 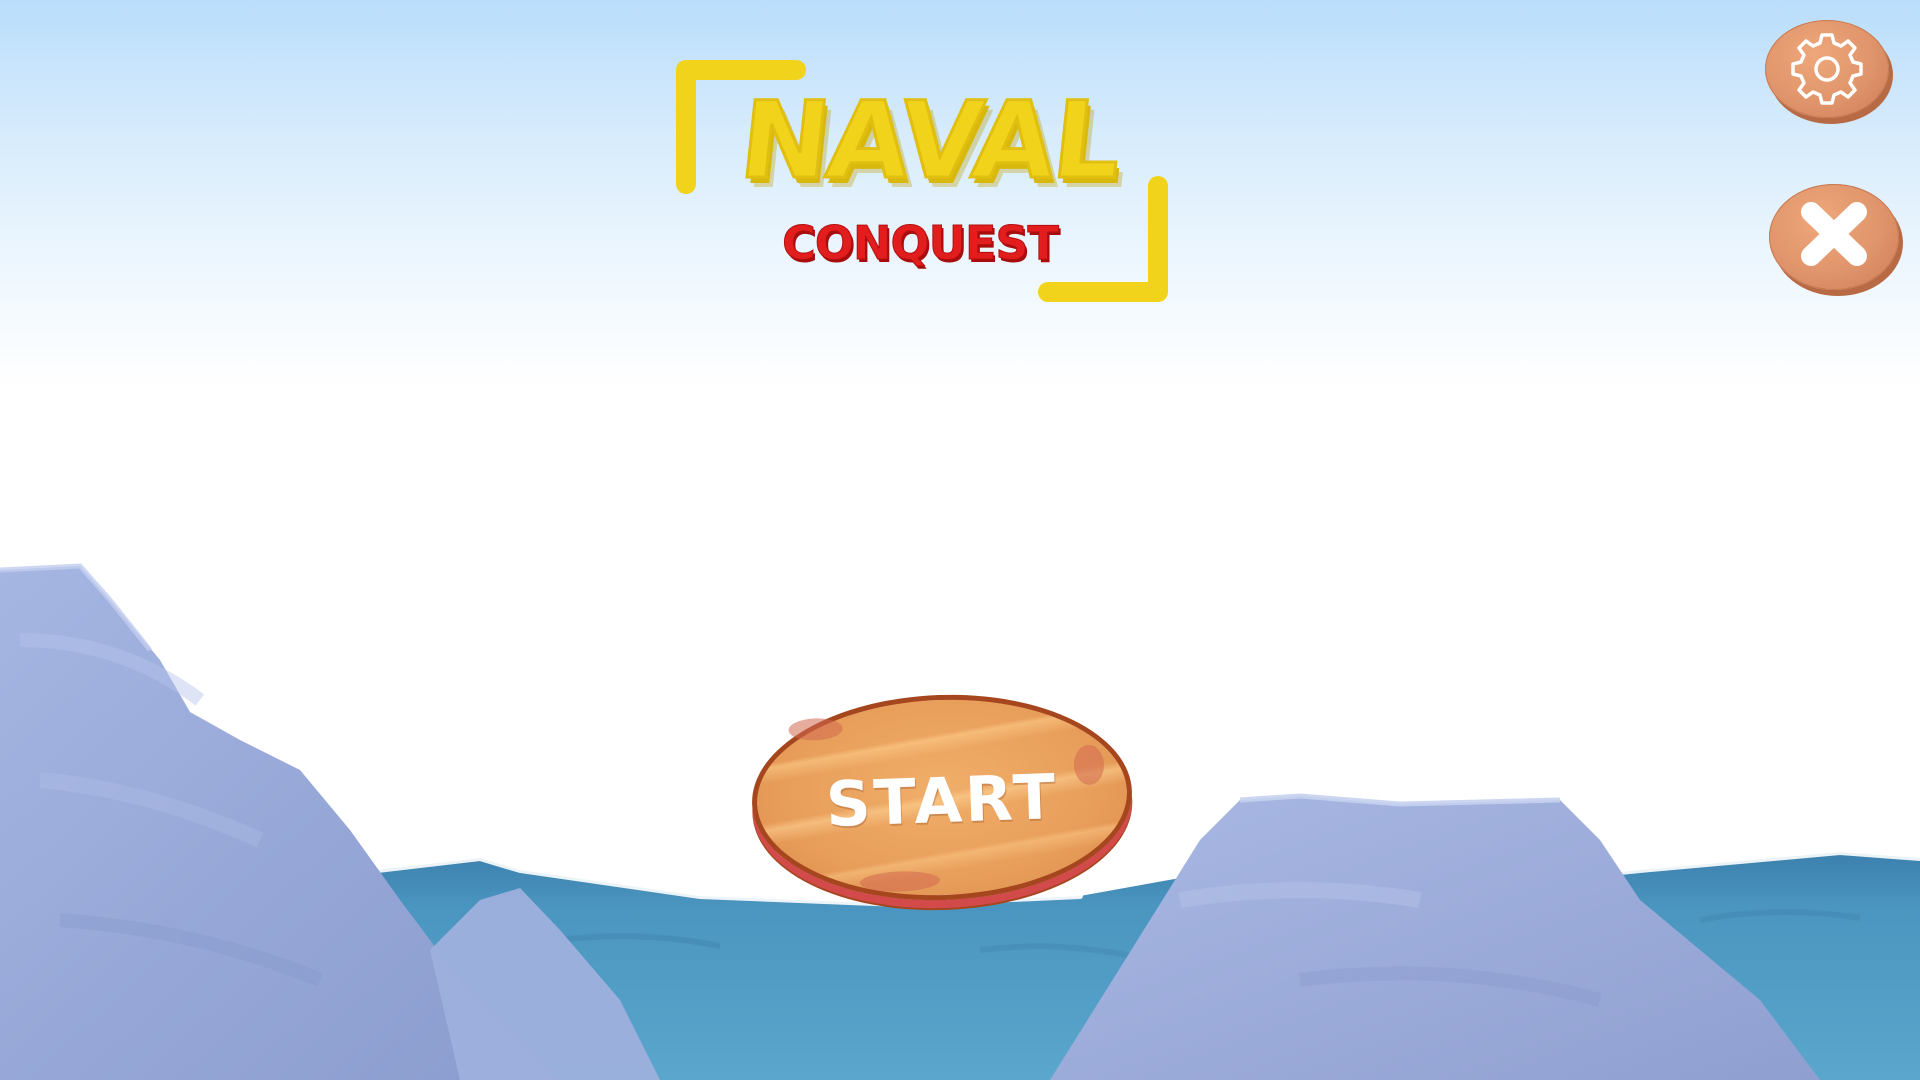 I want to click on settings-button, so click(x=1827, y=69).